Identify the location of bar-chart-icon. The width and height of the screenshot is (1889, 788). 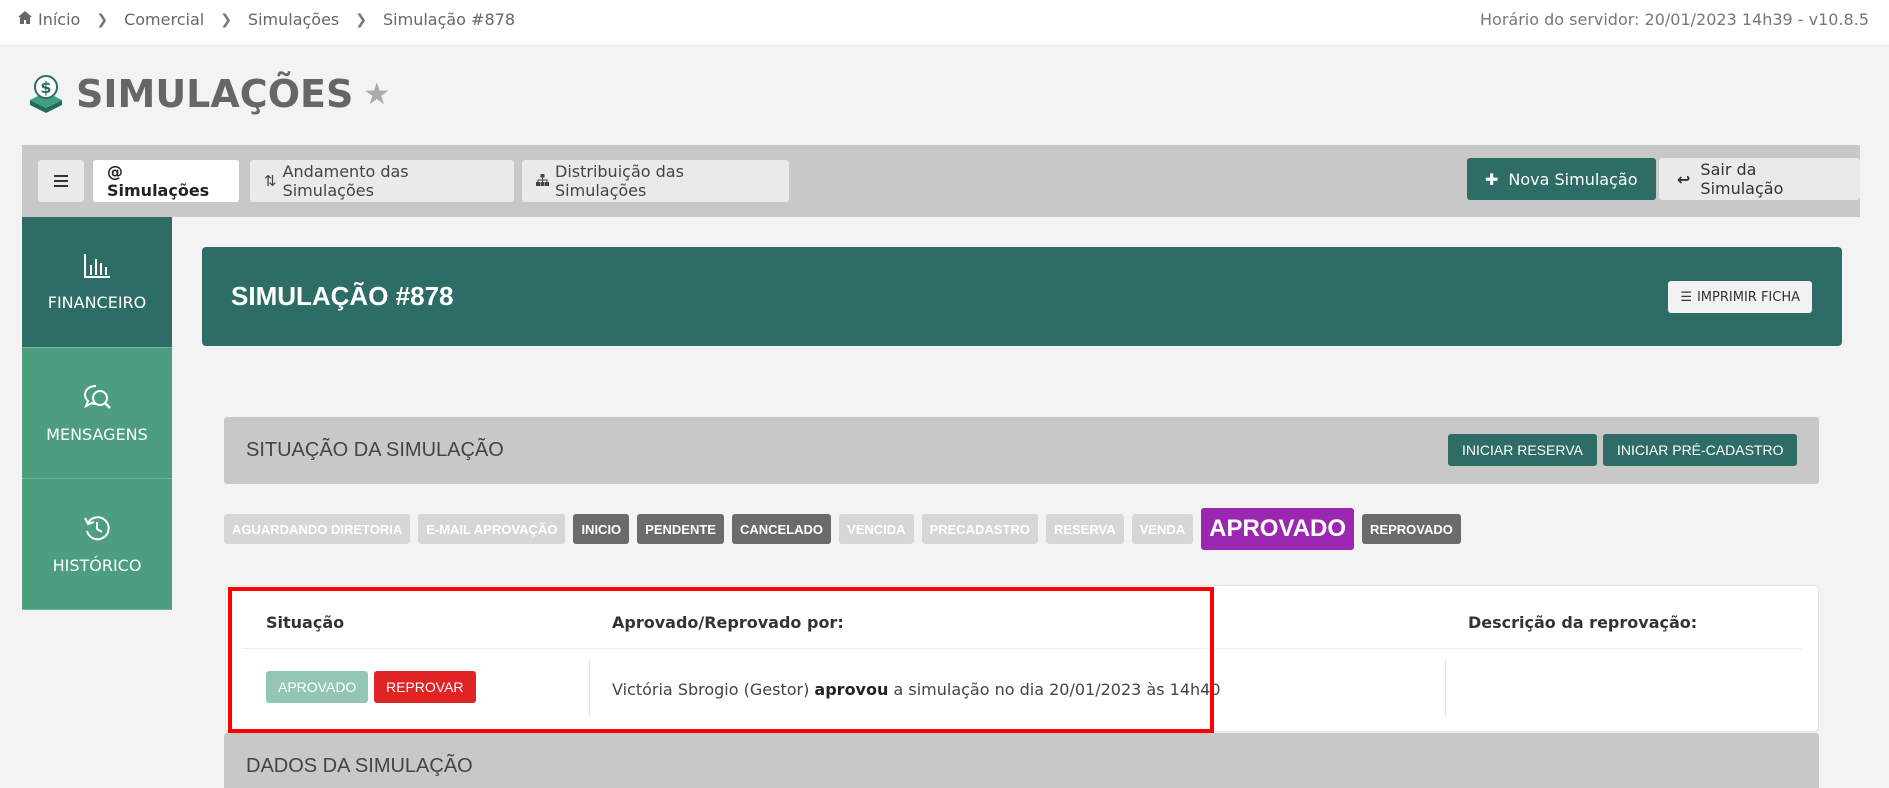
(97, 265).